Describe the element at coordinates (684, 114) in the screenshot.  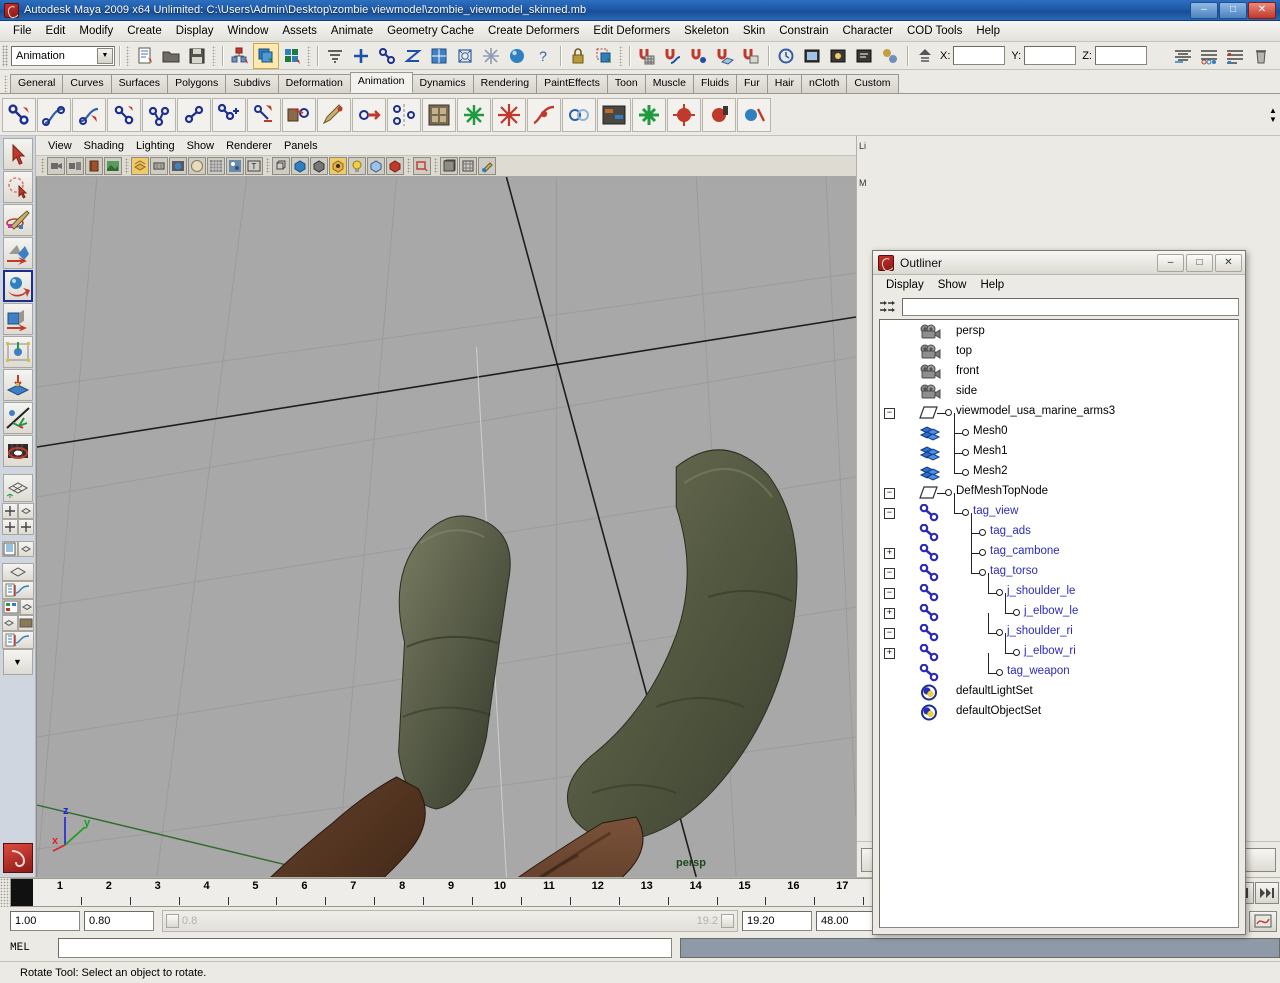
I see `shelf-item-set-keyframe-icon` at that location.